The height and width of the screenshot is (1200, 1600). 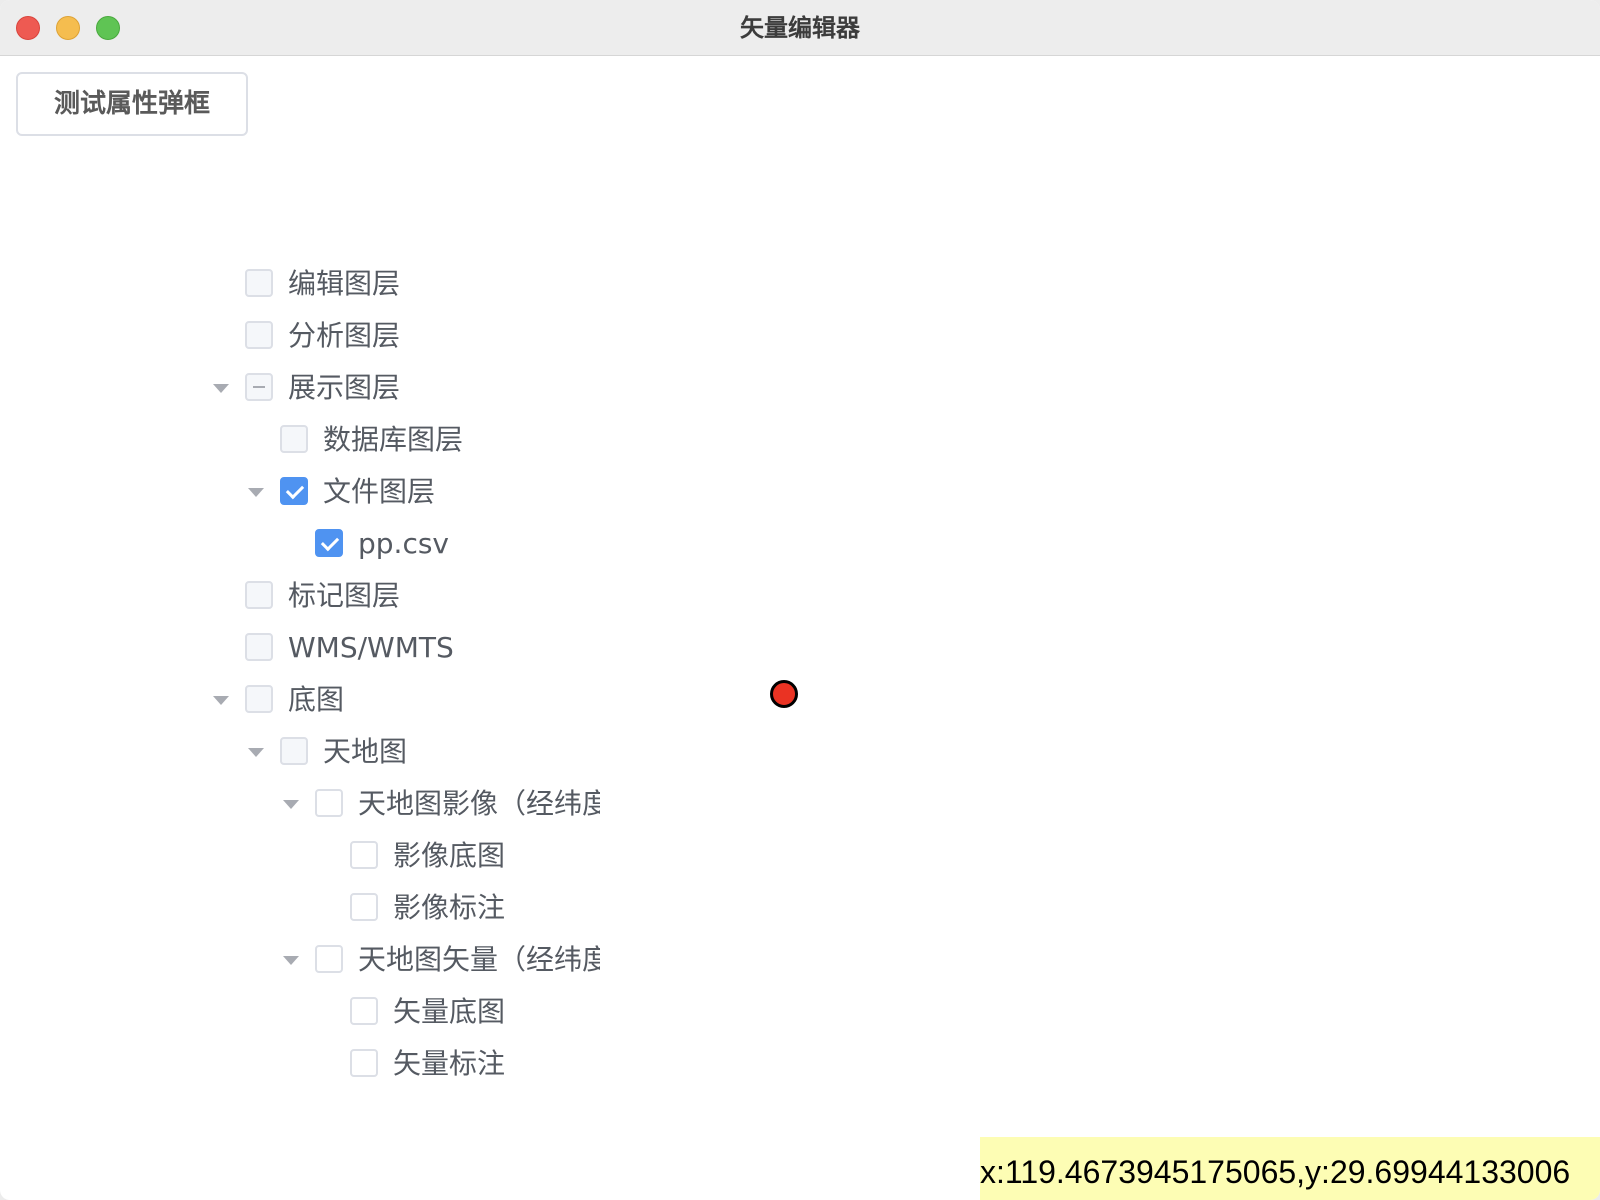 I want to click on coordinate-readout: x:119.4673945175065,y:29.69944133006, so click(x=1290, y=1168).